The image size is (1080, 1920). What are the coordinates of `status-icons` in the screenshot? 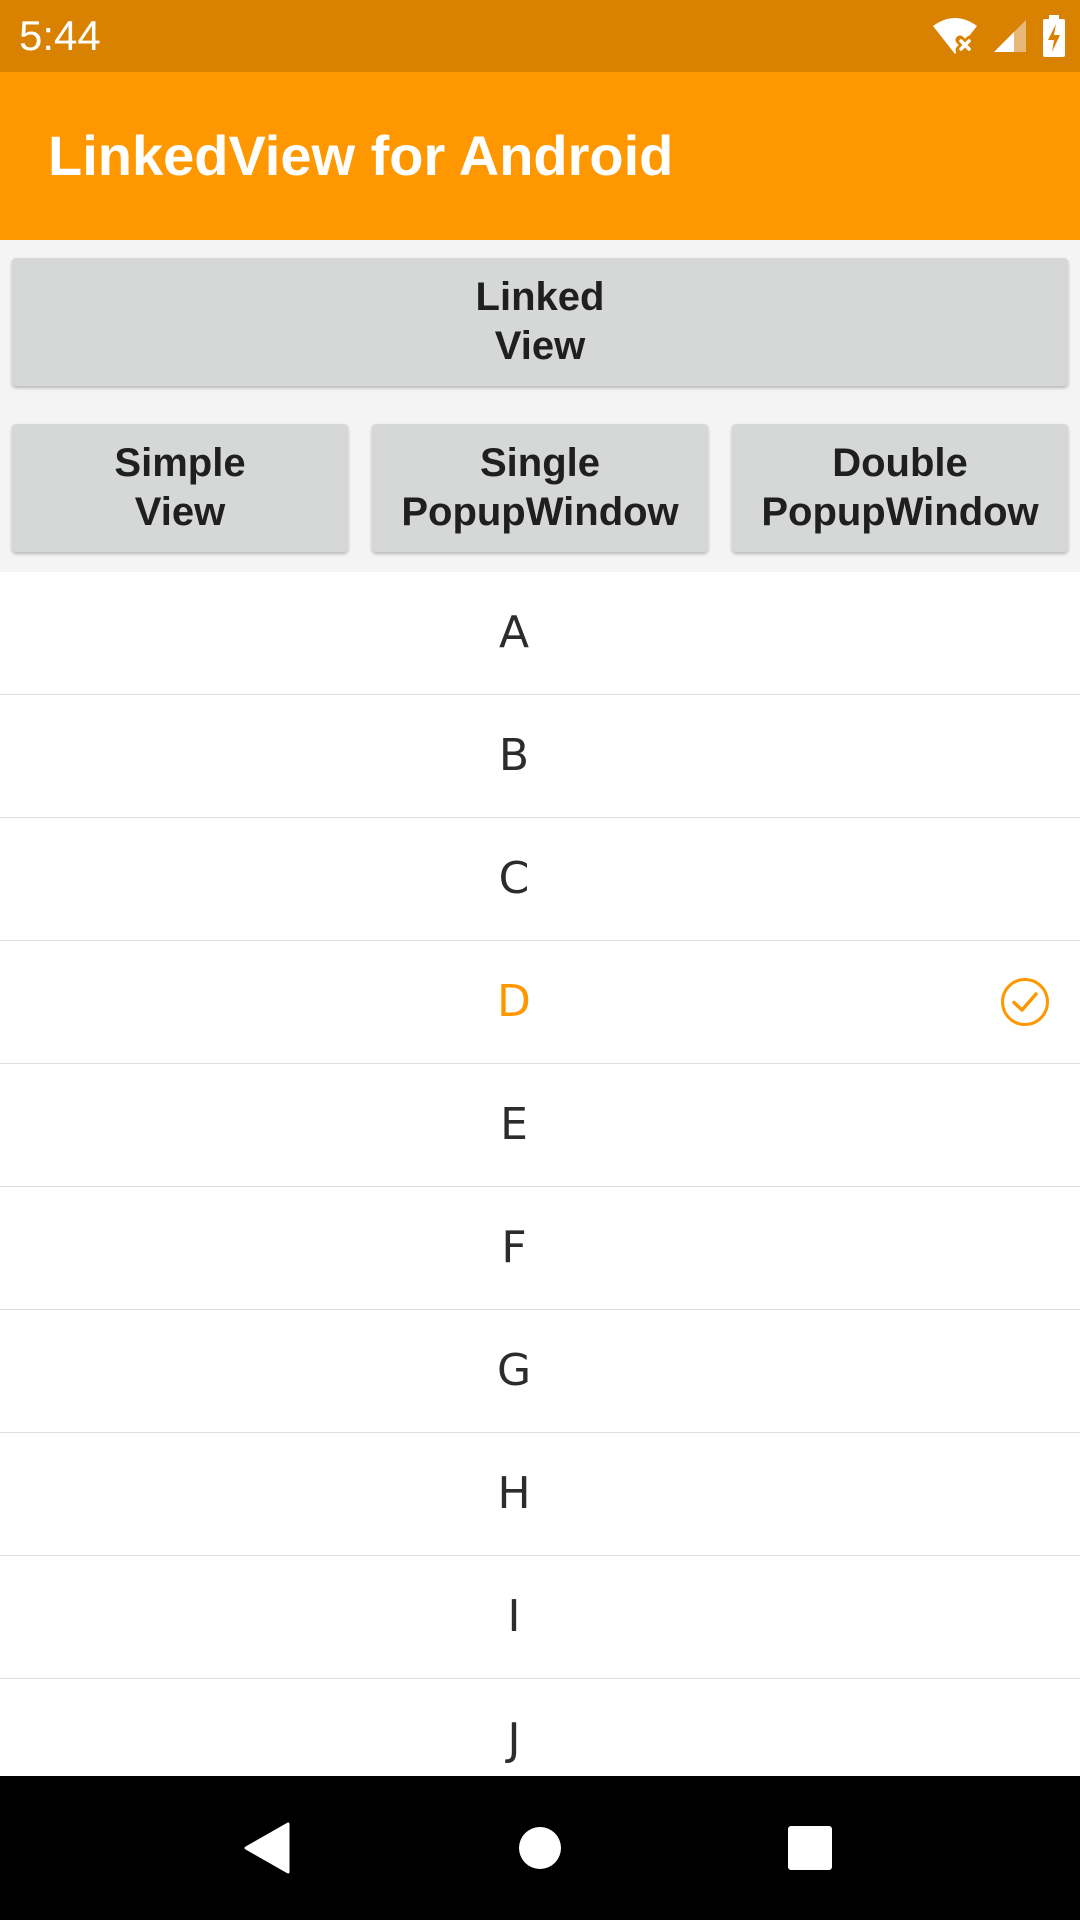 It's located at (999, 36).